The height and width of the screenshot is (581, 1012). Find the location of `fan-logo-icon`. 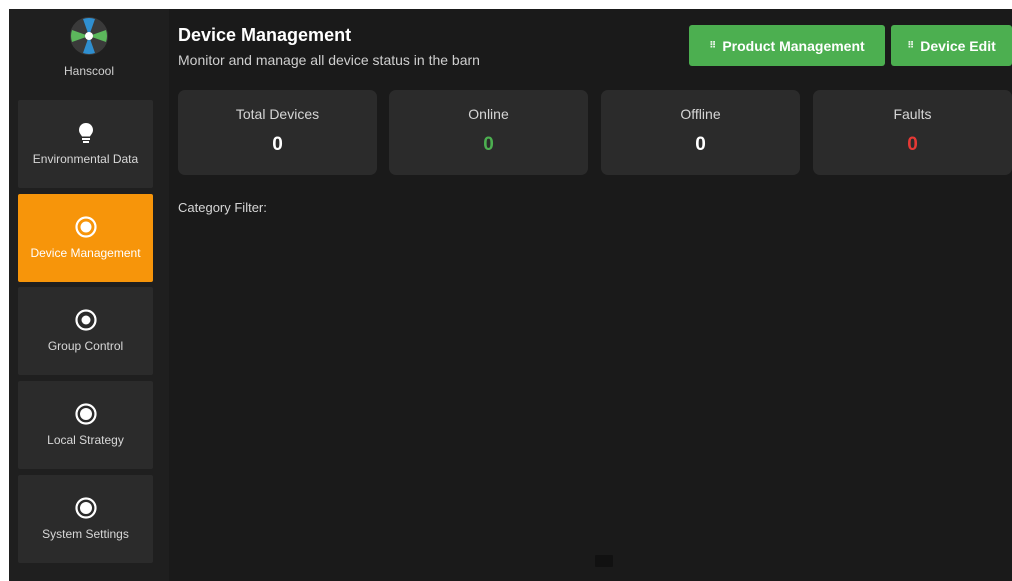

fan-logo-icon is located at coordinates (89, 36).